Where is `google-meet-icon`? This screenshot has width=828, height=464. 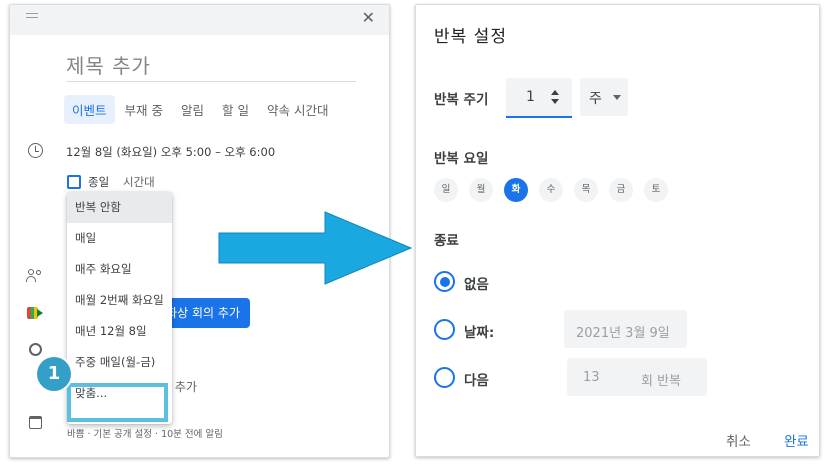 google-meet-icon is located at coordinates (35, 313).